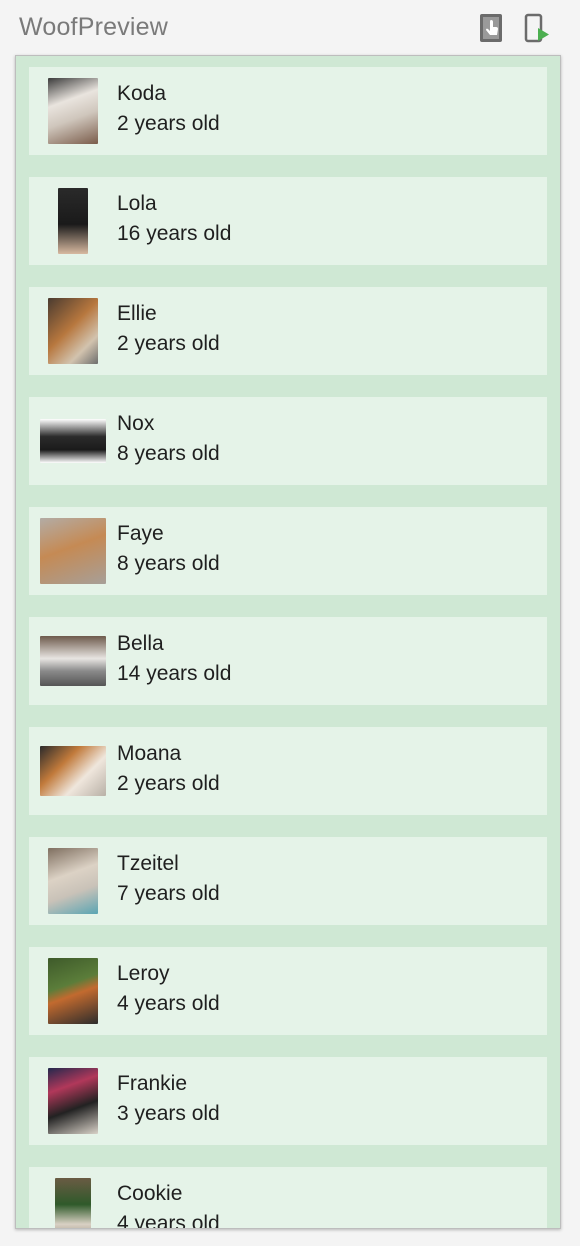  Describe the element at coordinates (288, 661) in the screenshot. I see `dog-list-item: Bella 14 years old` at that location.